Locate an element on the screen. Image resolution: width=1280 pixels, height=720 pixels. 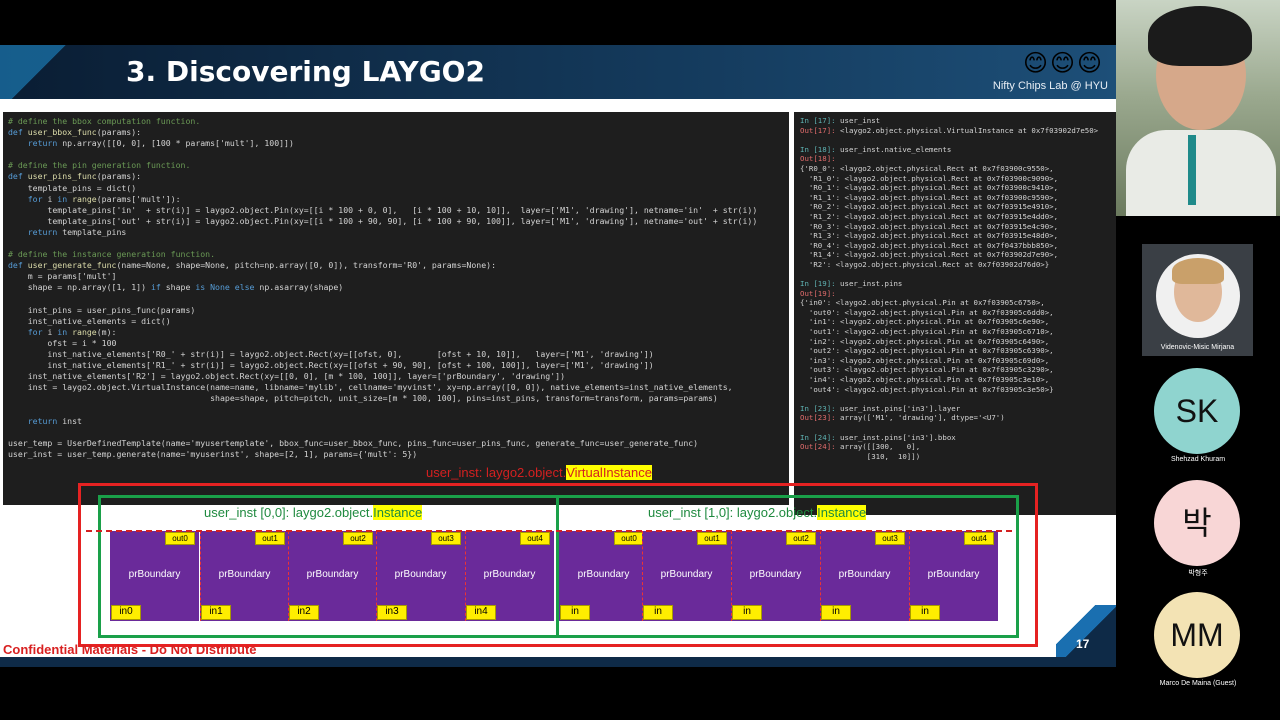
code-token: in is located at coordinates (65, 331).